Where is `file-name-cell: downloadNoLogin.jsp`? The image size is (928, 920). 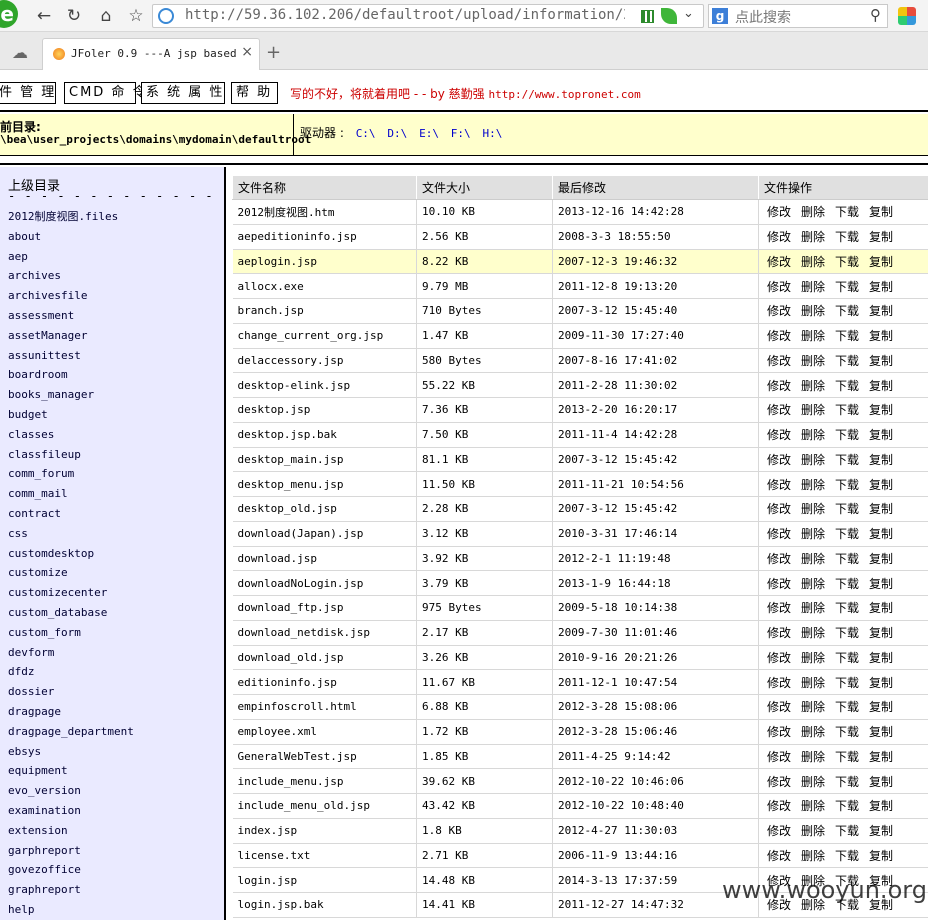 file-name-cell: downloadNoLogin.jsp is located at coordinates (324, 583).